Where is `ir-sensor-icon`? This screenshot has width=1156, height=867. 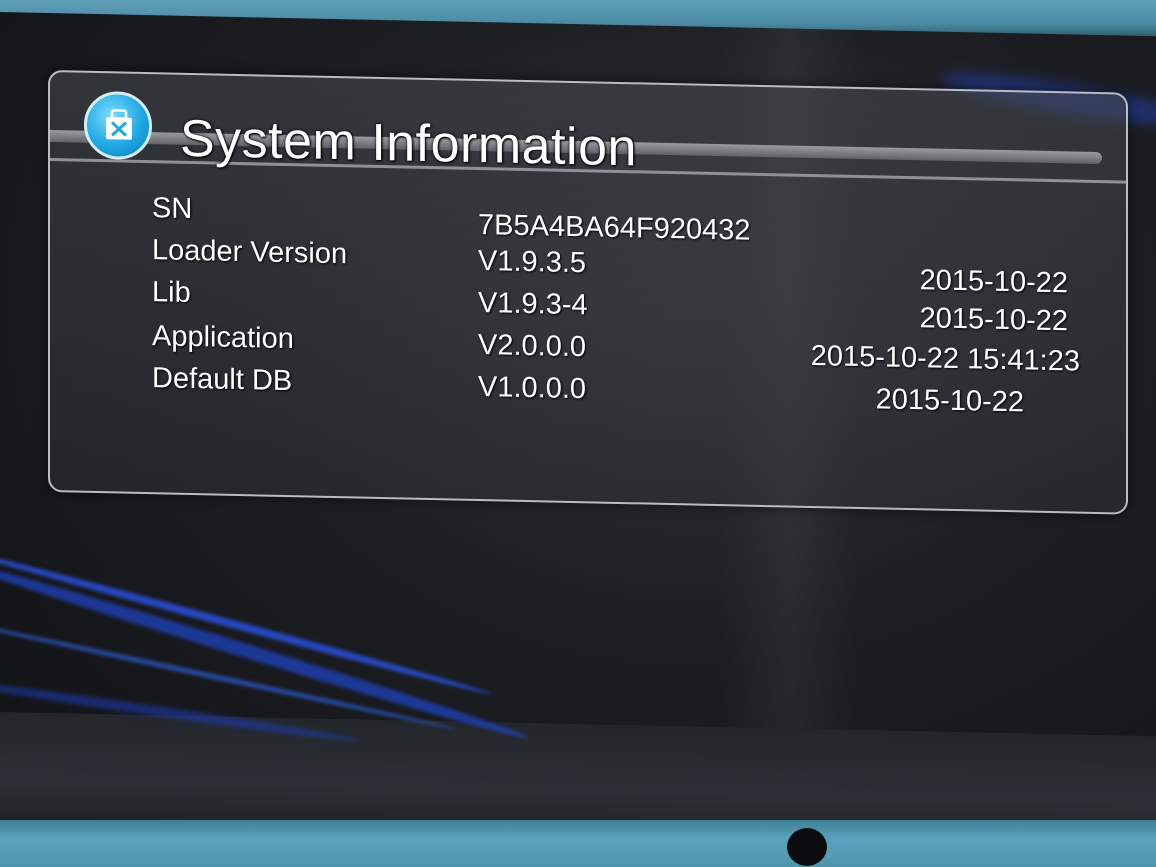 ir-sensor-icon is located at coordinates (807, 847).